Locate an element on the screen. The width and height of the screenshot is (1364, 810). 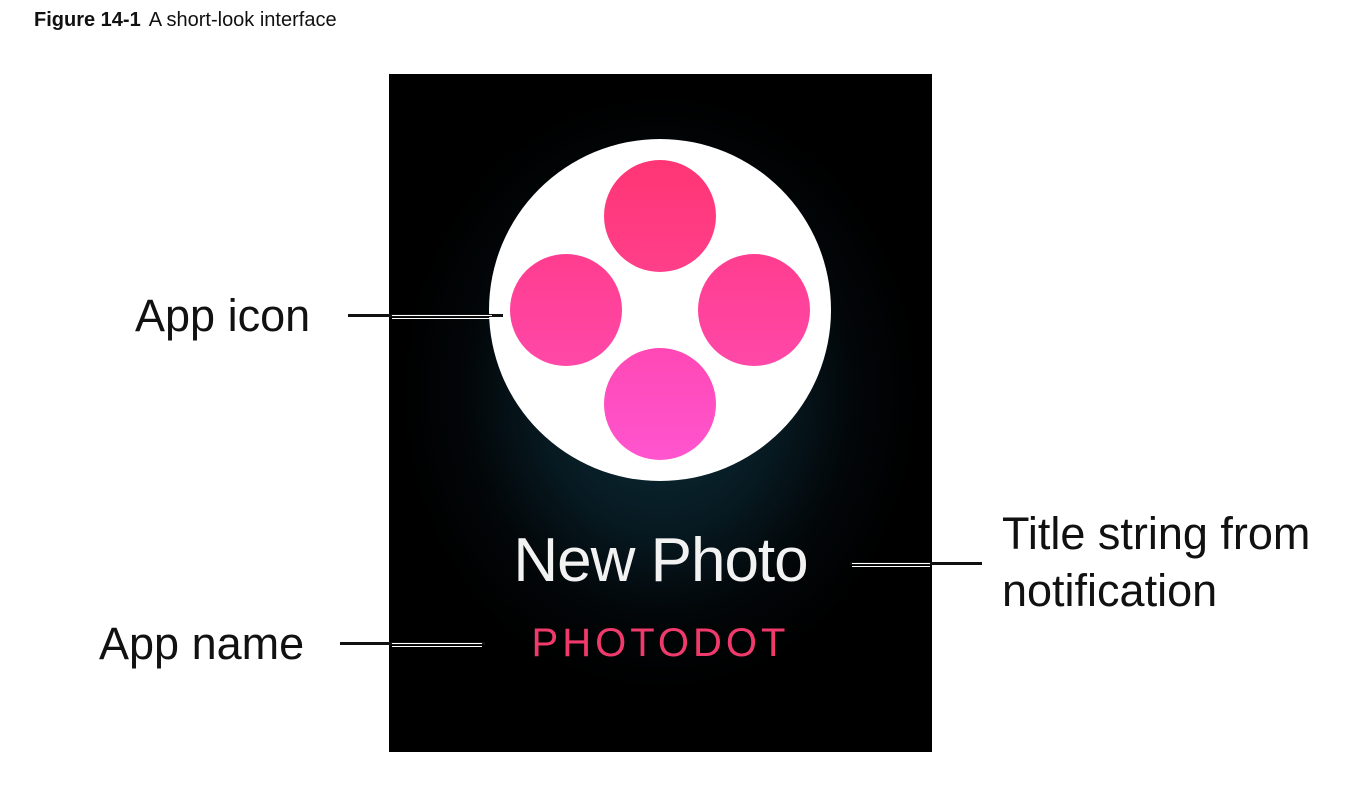
leader-app-icon-highlight is located at coordinates (442, 316).